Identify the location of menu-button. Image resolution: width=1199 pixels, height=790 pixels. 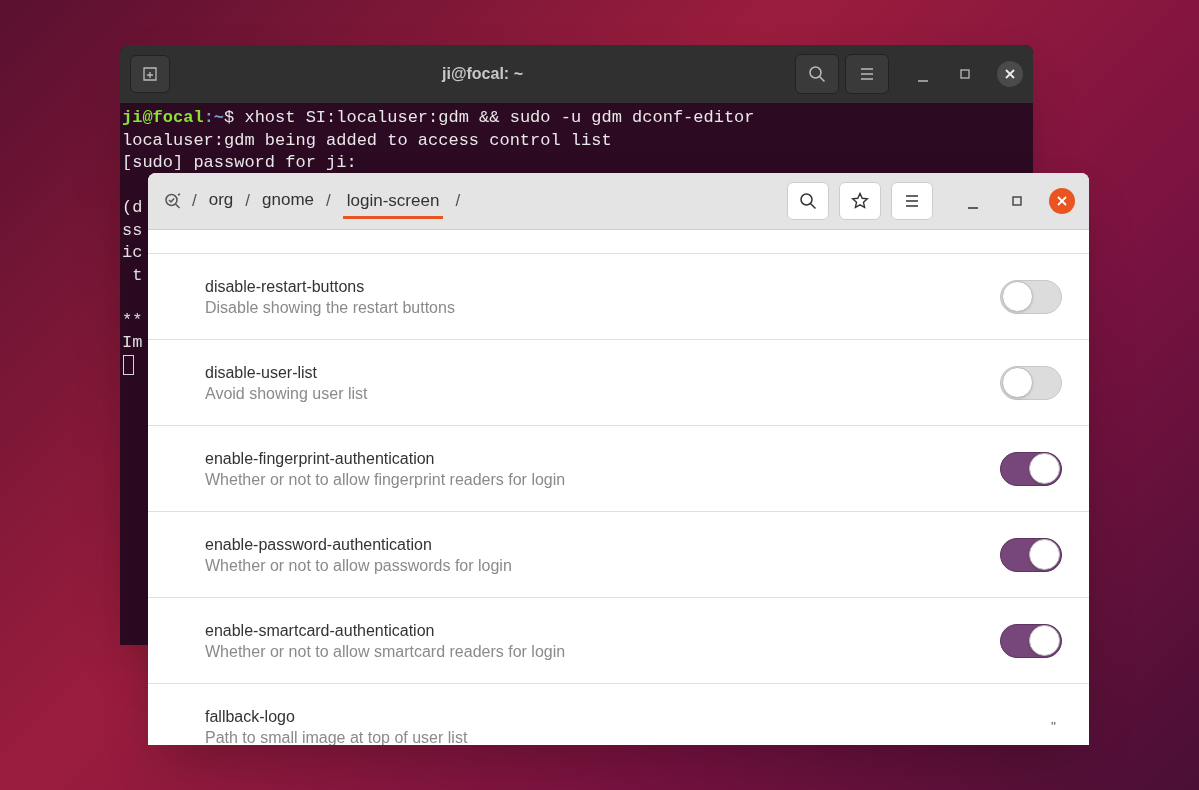
(867, 74).